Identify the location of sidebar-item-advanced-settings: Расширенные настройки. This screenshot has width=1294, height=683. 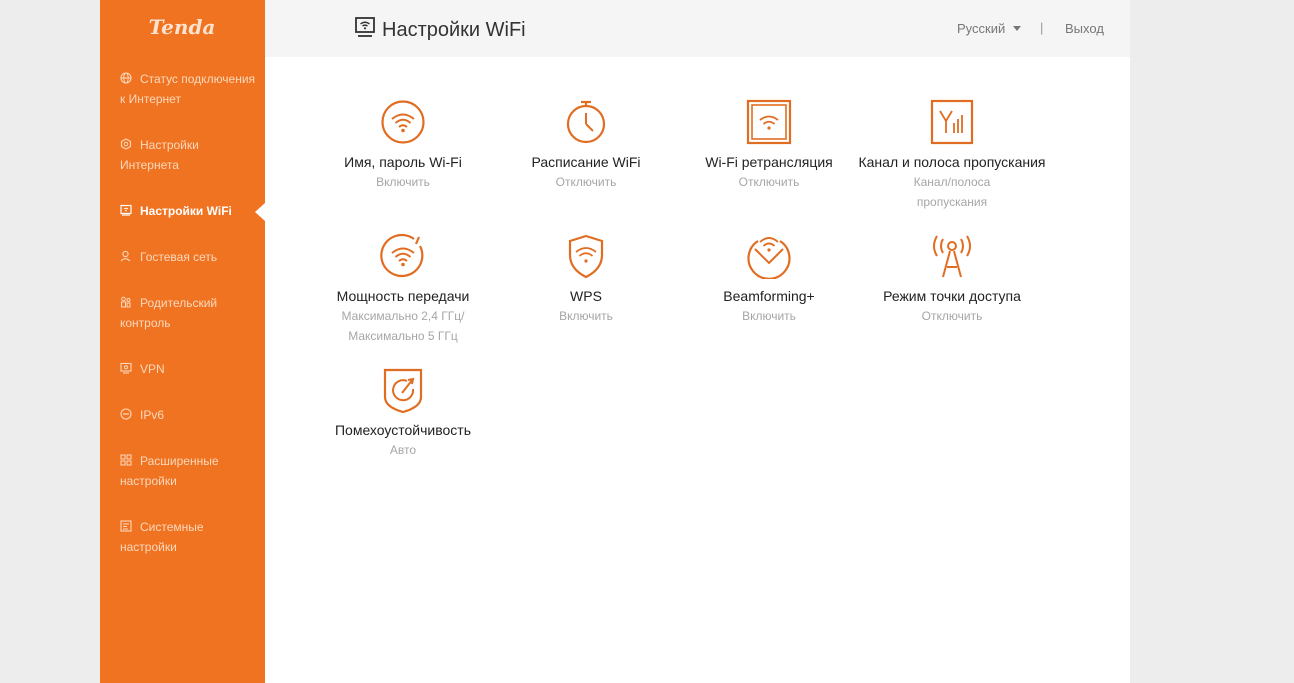
(190, 471).